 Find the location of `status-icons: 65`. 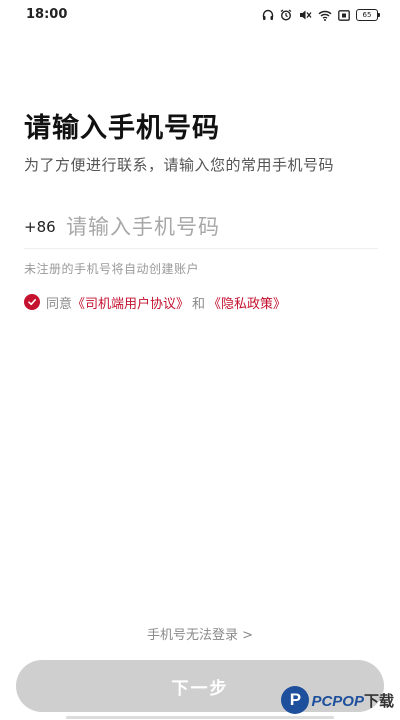

status-icons: 65 is located at coordinates (321, 15).